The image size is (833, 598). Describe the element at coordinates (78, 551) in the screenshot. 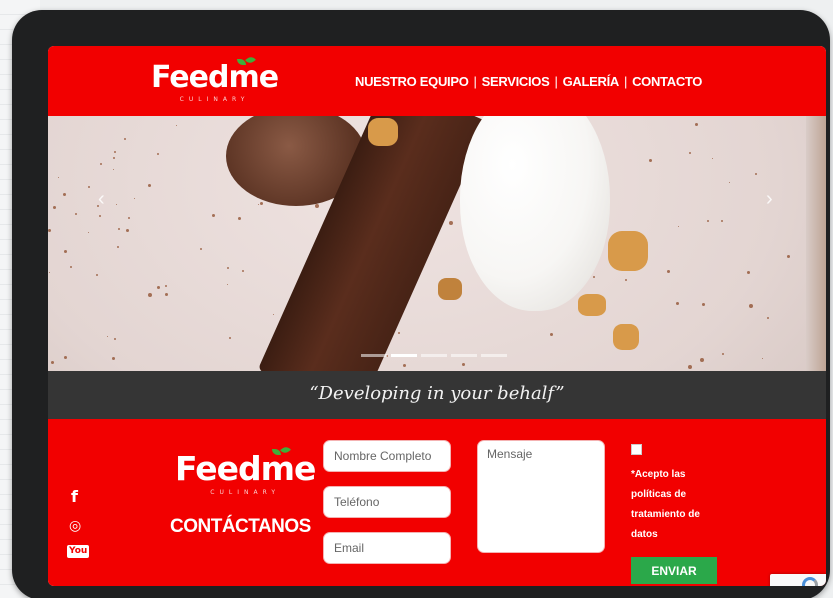

I see `youtube-icon: You` at that location.